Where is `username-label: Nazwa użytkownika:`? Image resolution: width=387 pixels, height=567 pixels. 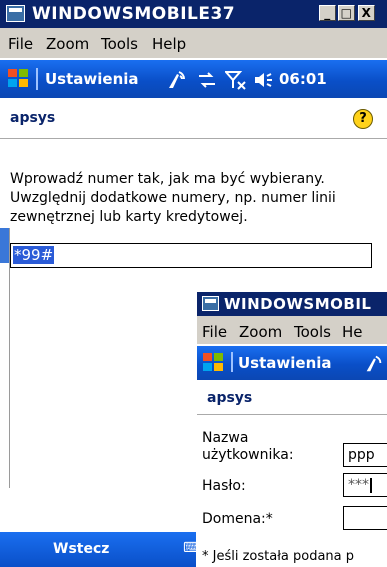 username-label: Nazwa użytkownika: is located at coordinates (248, 446).